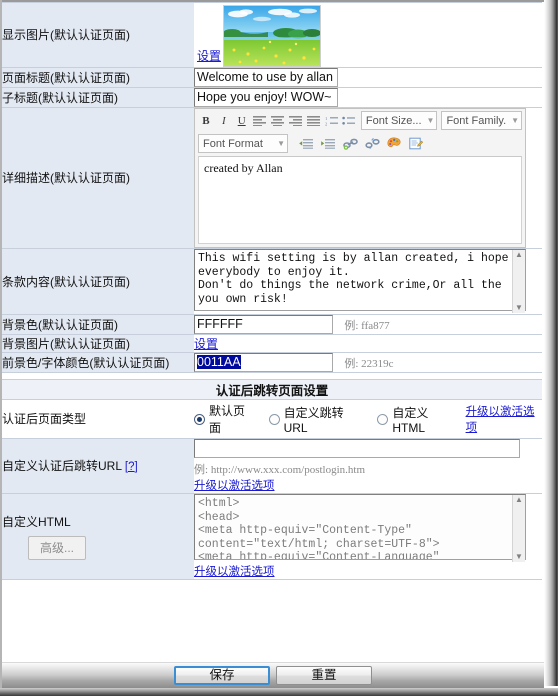 Image resolution: width=558 pixels, height=696 pixels. Describe the element at coordinates (368, 77) in the screenshot. I see `cell-page-title` at that location.